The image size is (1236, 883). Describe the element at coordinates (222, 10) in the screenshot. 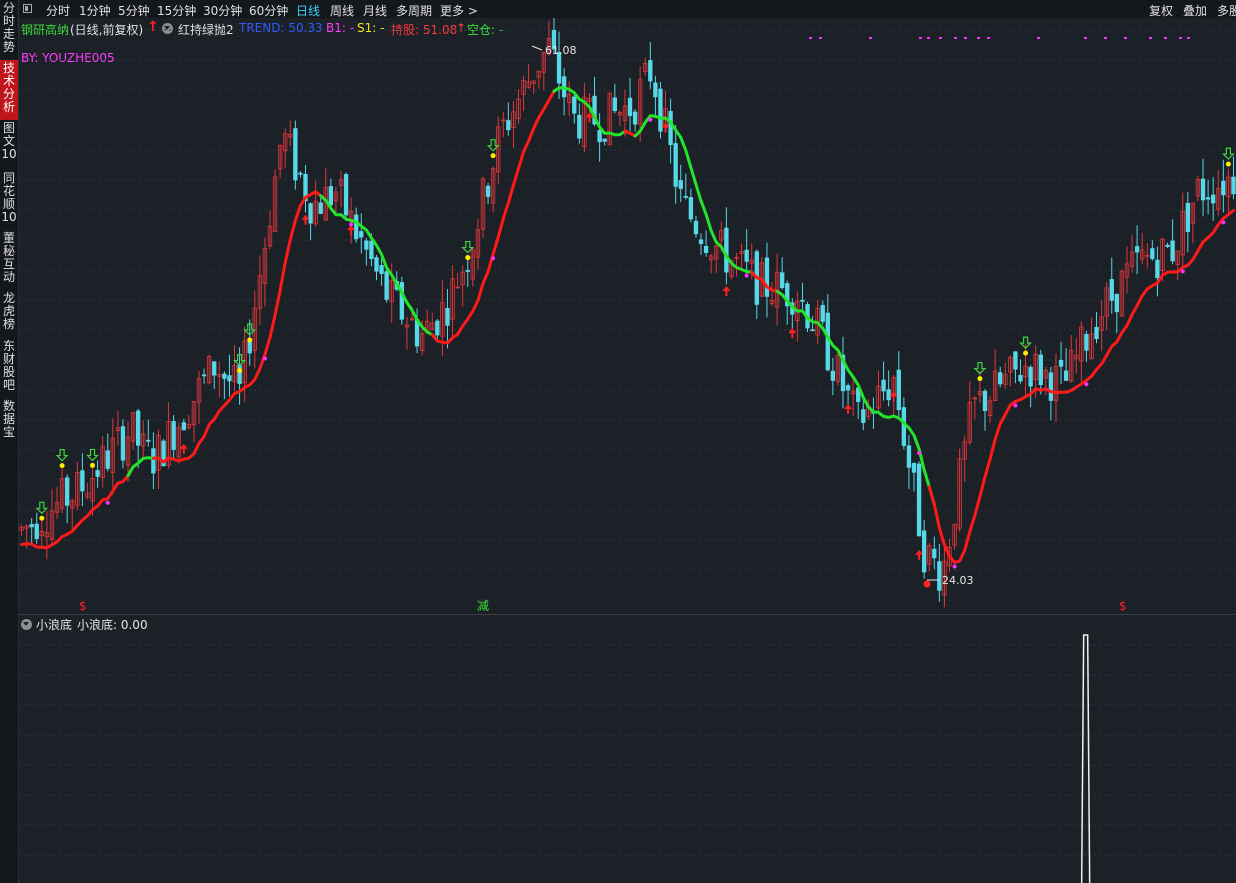

I see `tab-30min: 30分钟` at that location.